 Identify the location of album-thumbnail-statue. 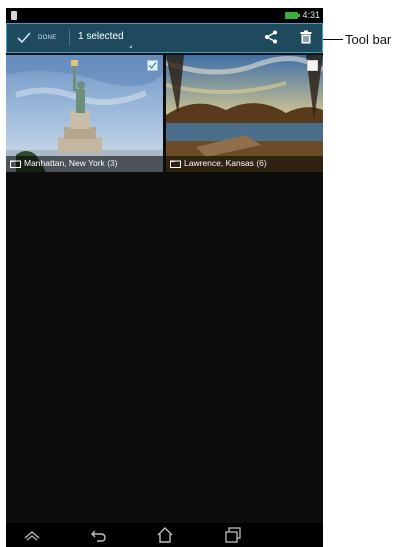
(84, 113).